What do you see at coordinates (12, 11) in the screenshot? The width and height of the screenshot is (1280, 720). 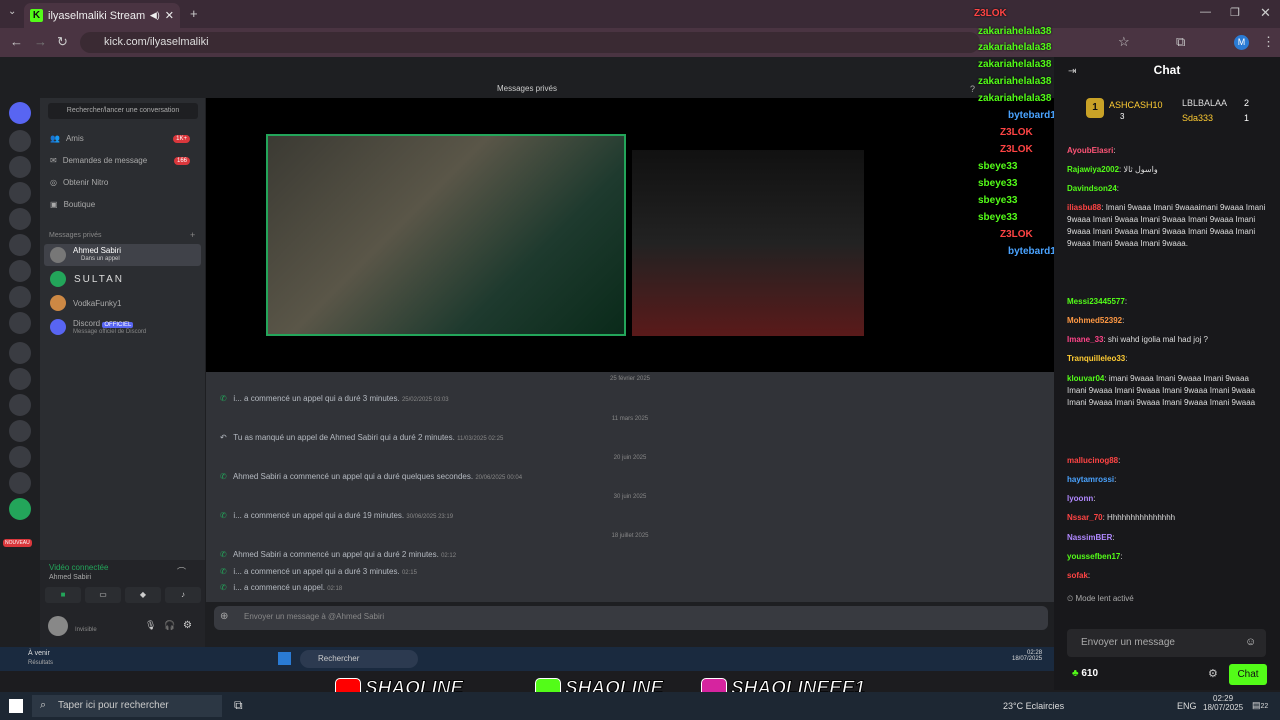 I see `tab-list-icon: ⌄` at bounding box center [12, 11].